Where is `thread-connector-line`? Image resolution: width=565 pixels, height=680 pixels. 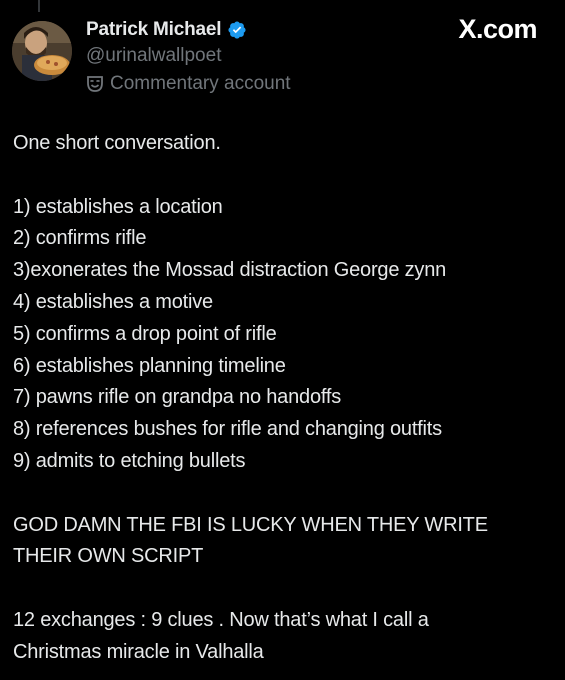 thread-connector-line is located at coordinates (39, 6).